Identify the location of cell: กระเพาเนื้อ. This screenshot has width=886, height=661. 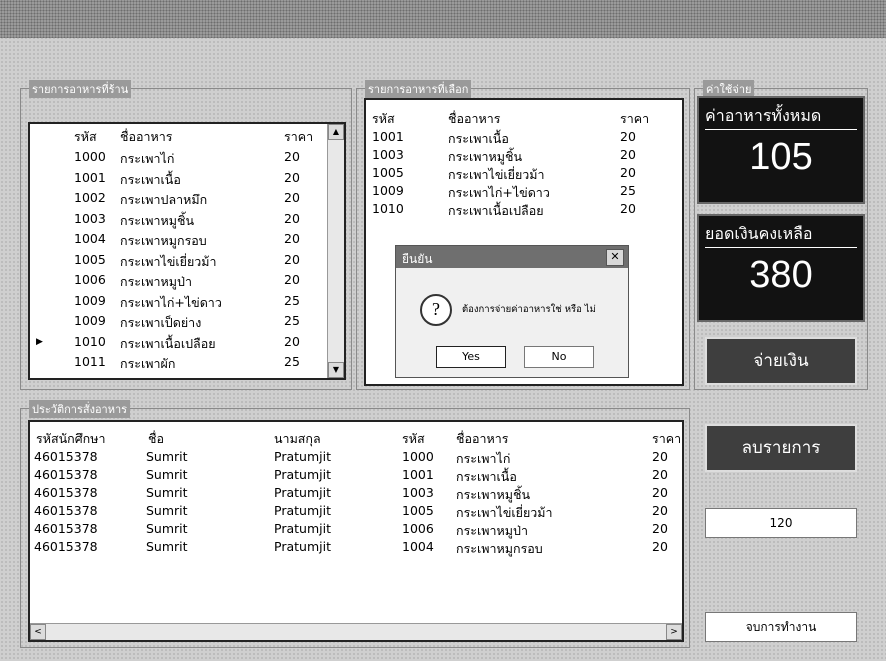
(150, 179).